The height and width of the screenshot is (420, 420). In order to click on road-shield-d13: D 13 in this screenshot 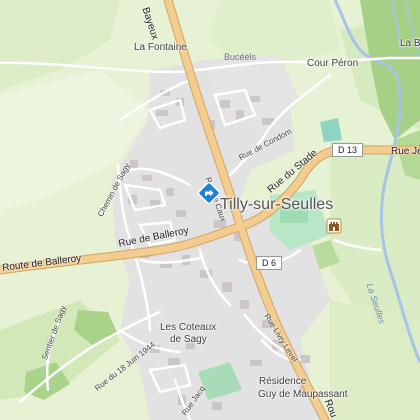, I will do `click(348, 150)`.